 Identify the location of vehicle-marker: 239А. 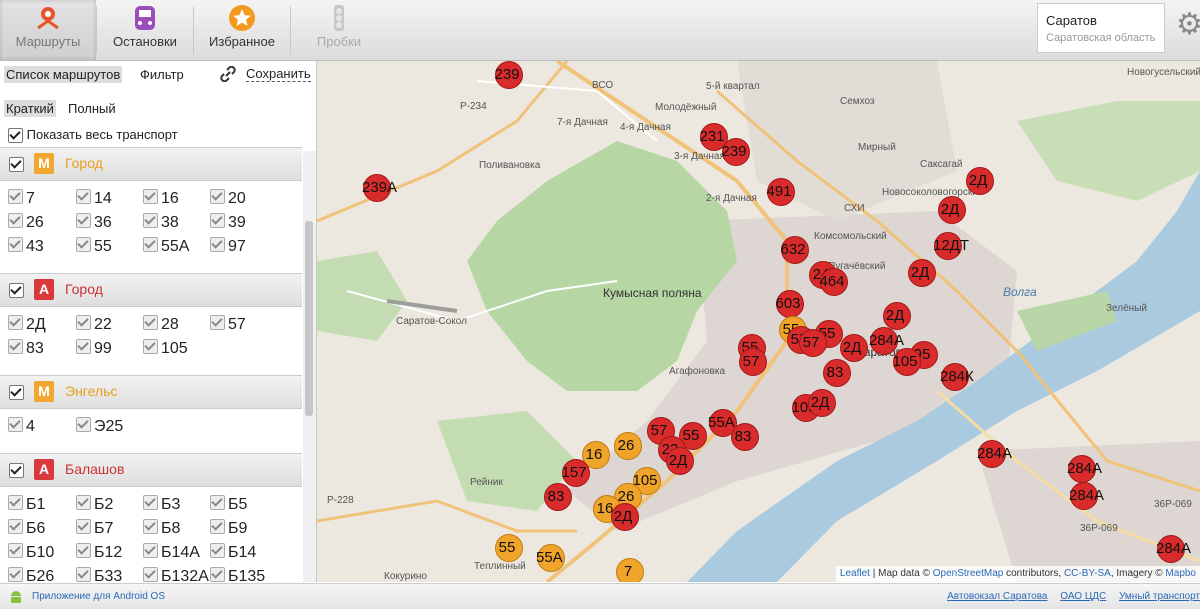
(379, 188).